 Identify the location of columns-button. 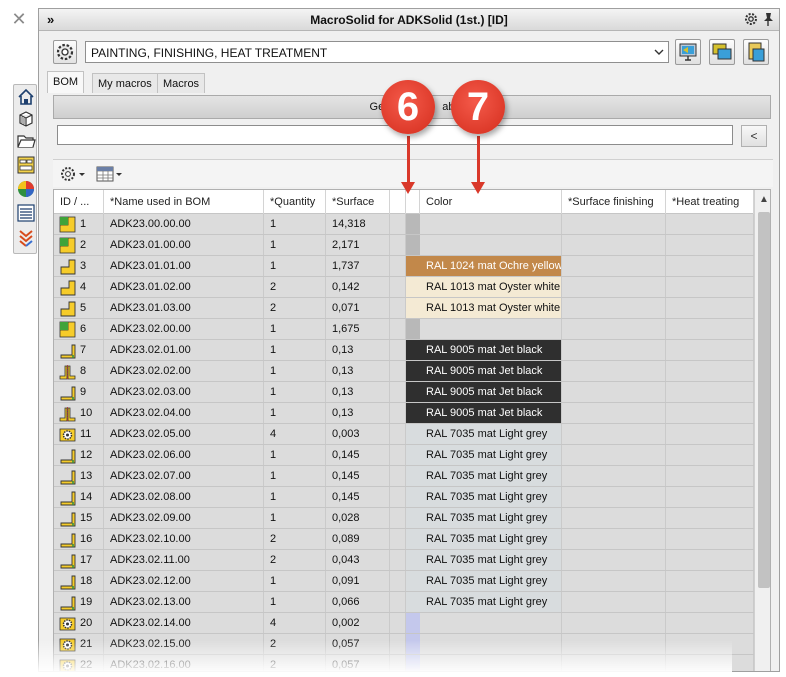
(110, 174).